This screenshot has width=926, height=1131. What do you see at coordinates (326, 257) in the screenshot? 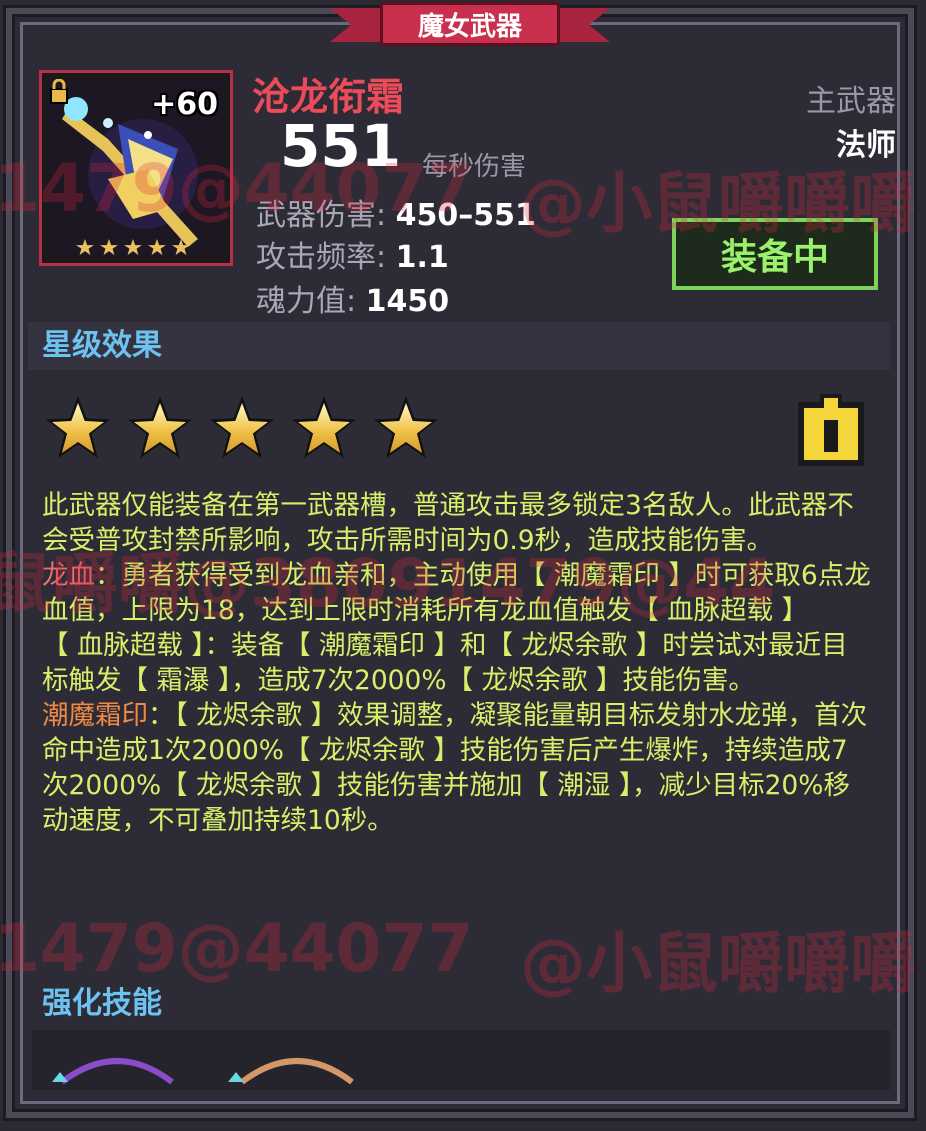
I see `stat-label: 攻击频率:` at bounding box center [326, 257].